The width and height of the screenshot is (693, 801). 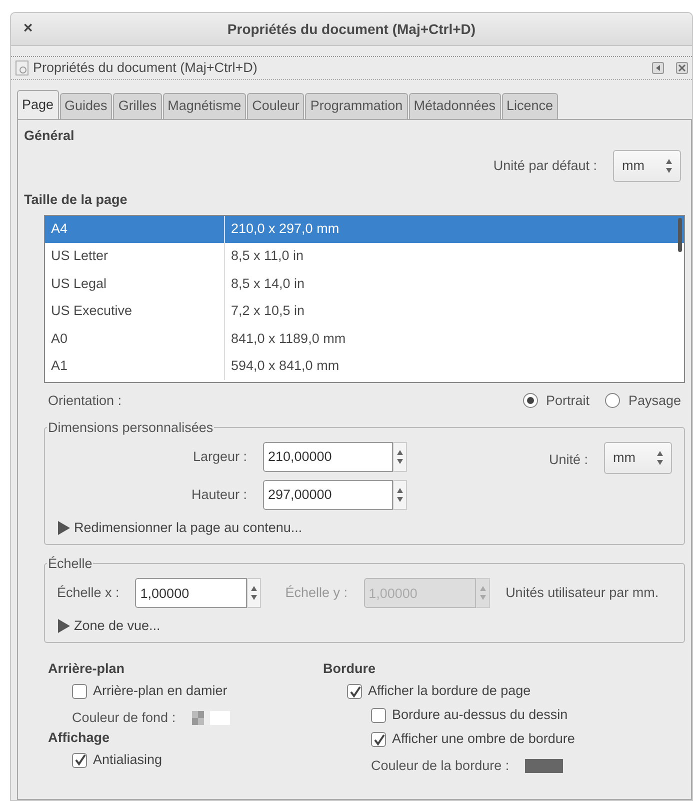 I want to click on checkbox-label: Afficher une ombre de bordure, so click(x=483, y=739).